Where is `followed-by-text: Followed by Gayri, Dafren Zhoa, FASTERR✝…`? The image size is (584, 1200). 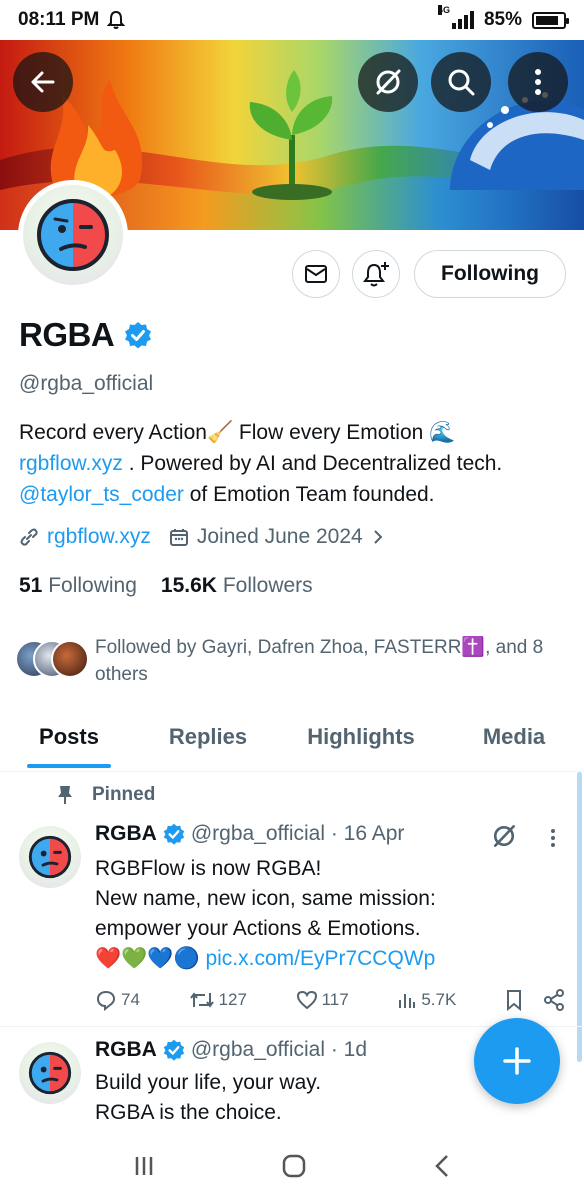 followed-by-text: Followed by Gayri, Dafren Zhoa, FASTERR✝… is located at coordinates (319, 661).